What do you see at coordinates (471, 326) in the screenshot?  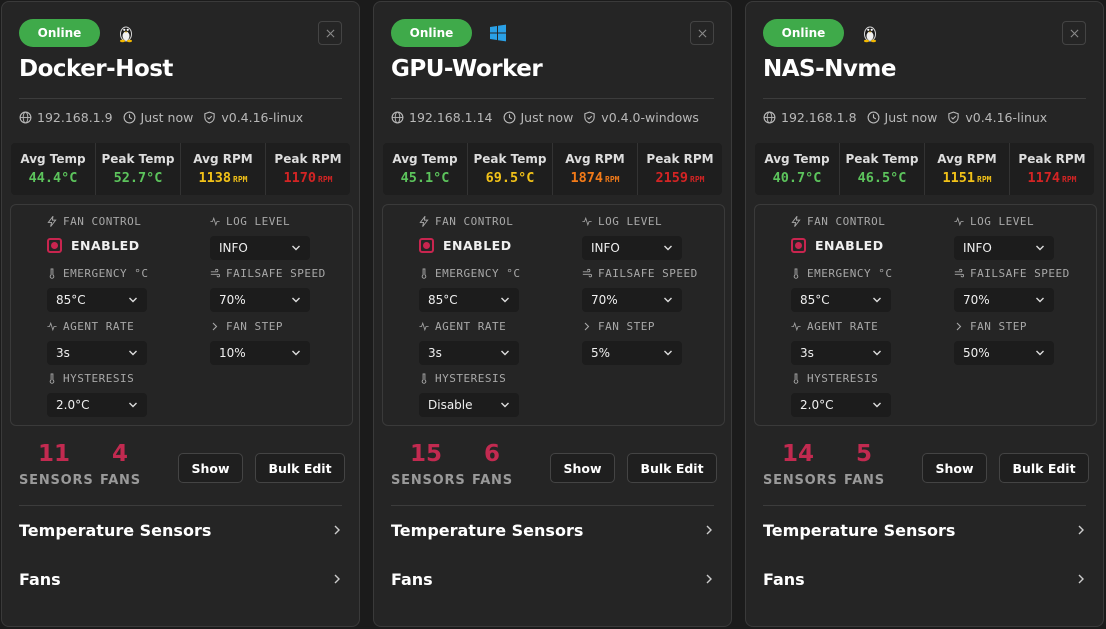 I see `label-text: AGENT RATE` at bounding box center [471, 326].